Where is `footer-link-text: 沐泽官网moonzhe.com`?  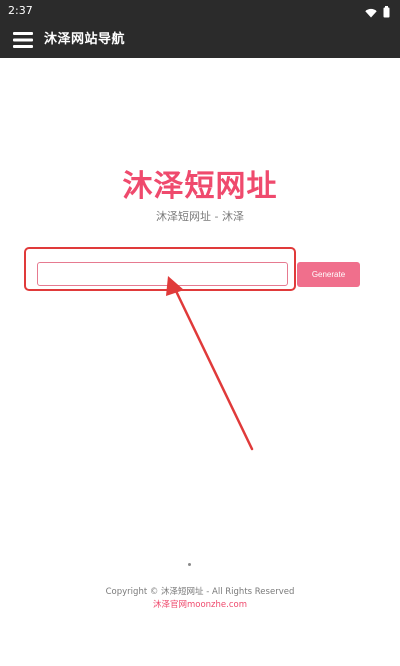 footer-link-text: 沐泽官网moonzhe.com is located at coordinates (199, 605).